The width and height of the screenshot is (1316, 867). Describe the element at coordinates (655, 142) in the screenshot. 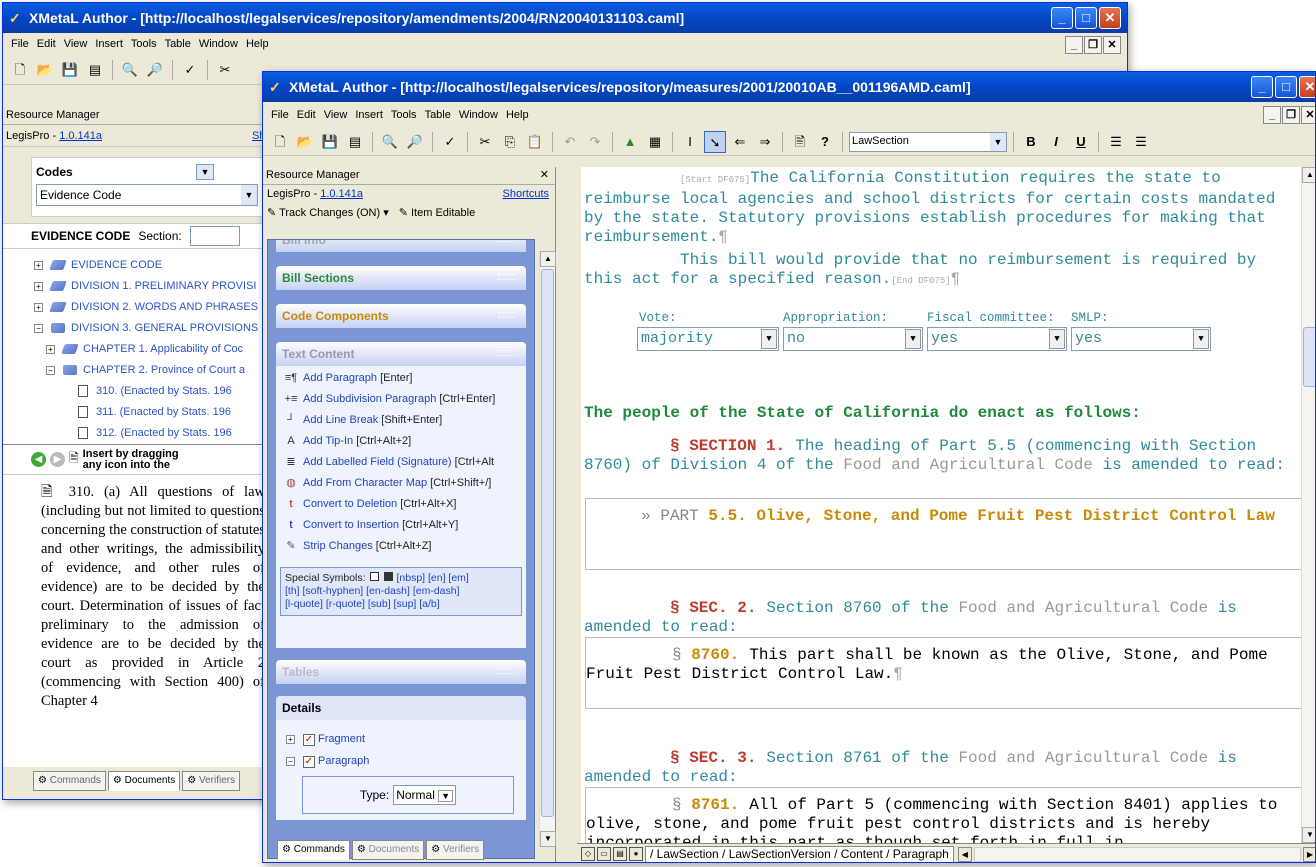

I see `insert-table-icon: ▦` at that location.